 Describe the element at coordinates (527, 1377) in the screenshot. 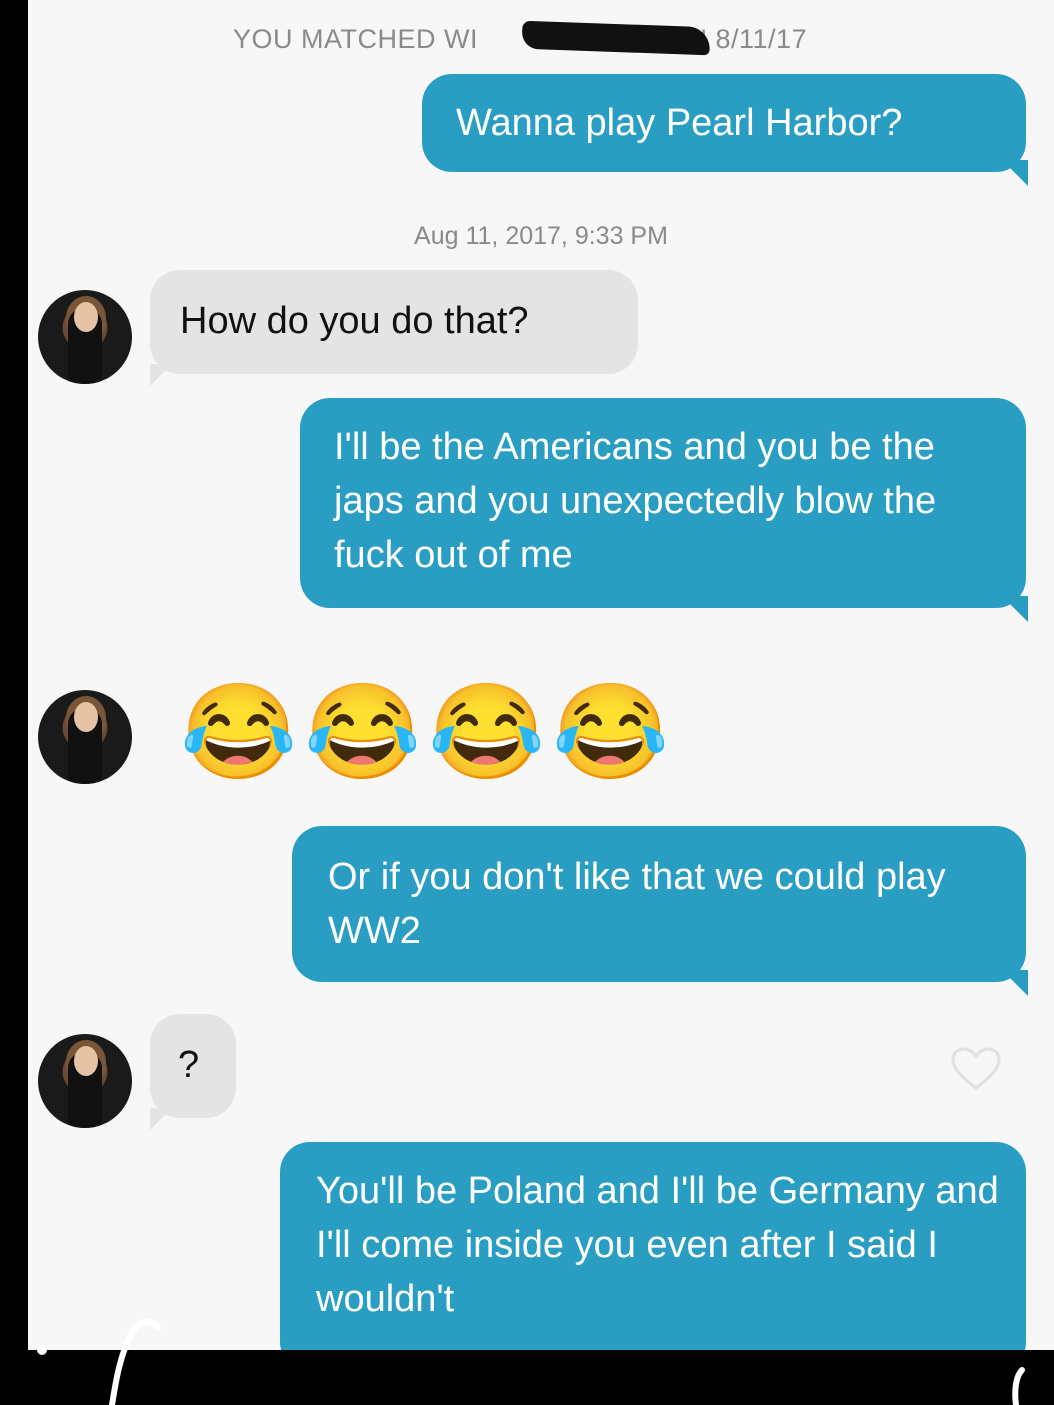

I see `bottom-black-bar` at that location.